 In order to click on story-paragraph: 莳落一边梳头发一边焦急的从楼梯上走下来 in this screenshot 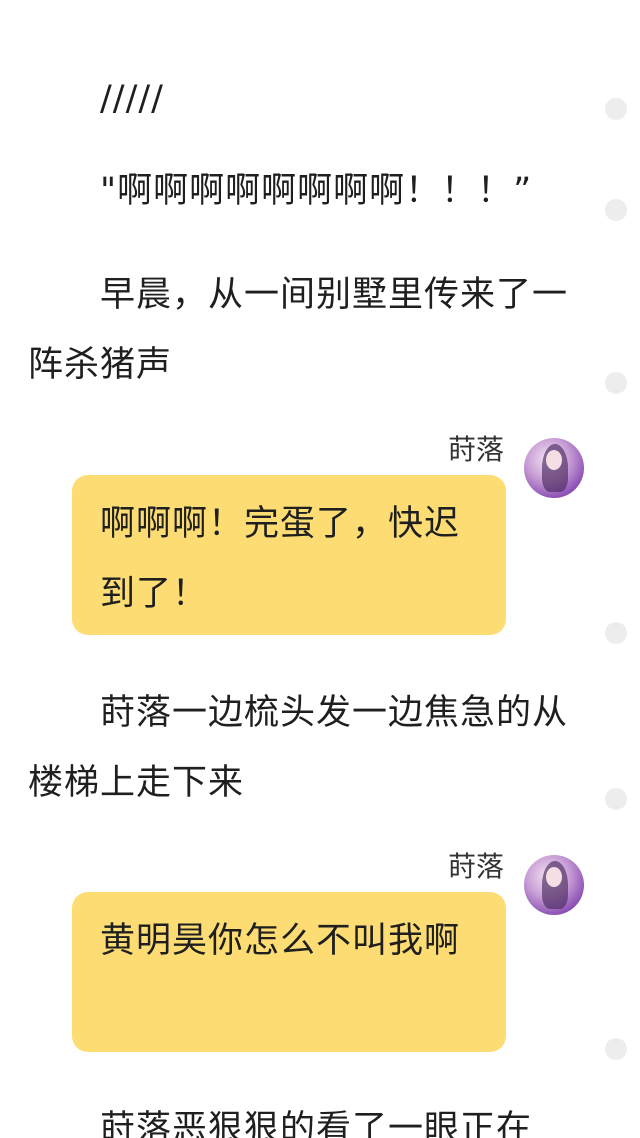, I will do `click(298, 748)`.